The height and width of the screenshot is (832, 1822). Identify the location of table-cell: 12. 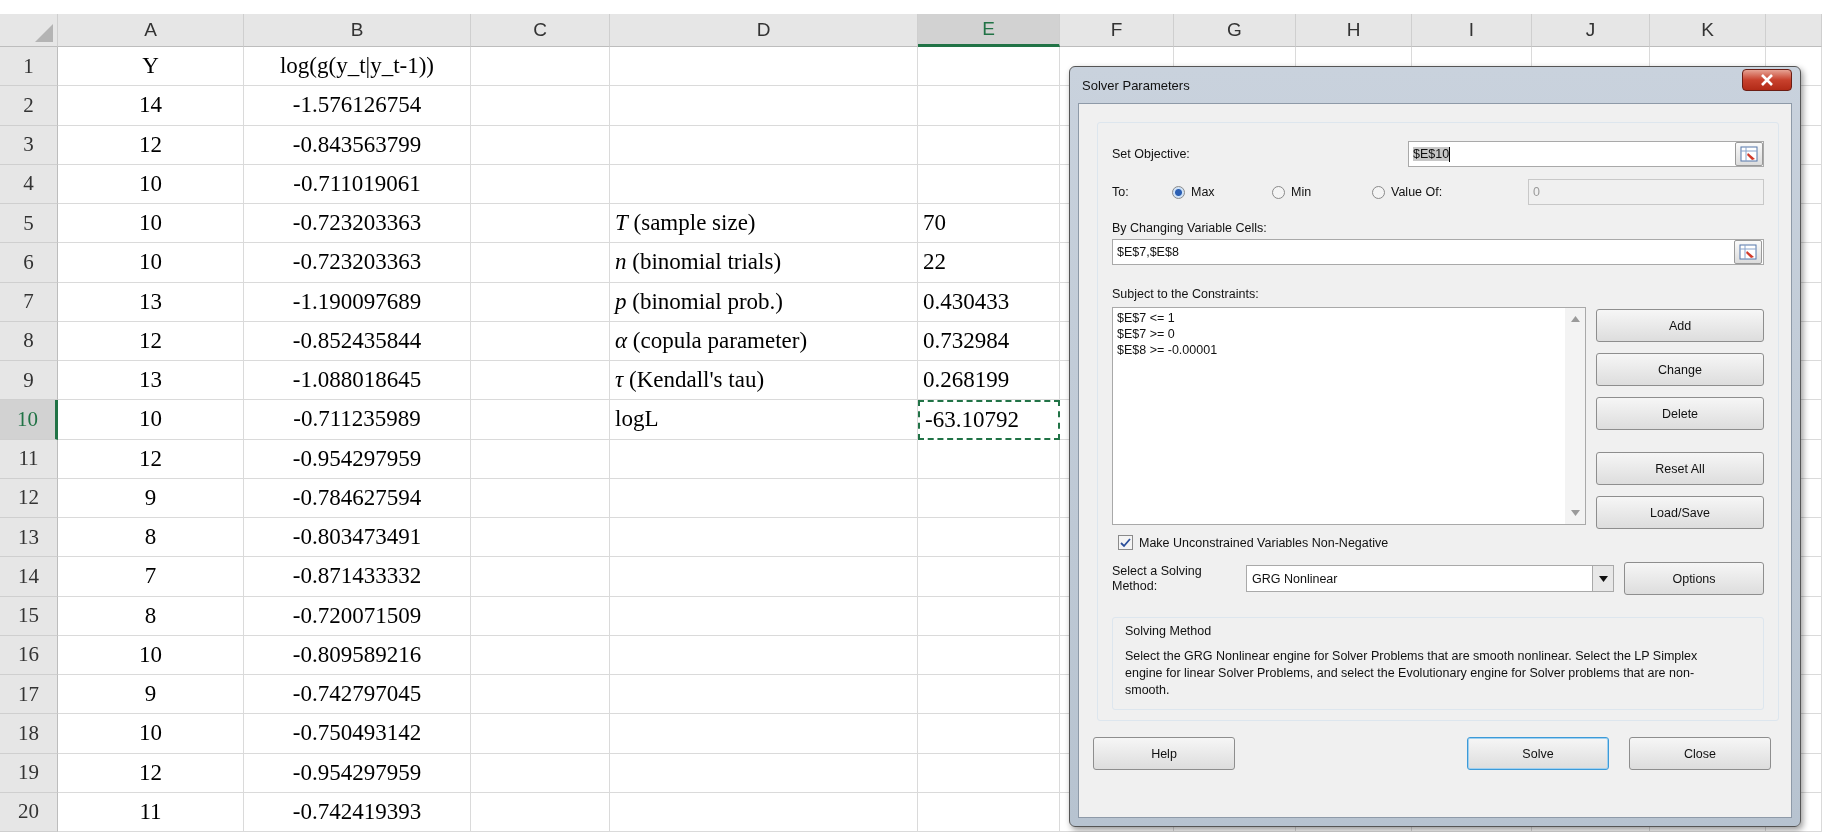
(151, 145).